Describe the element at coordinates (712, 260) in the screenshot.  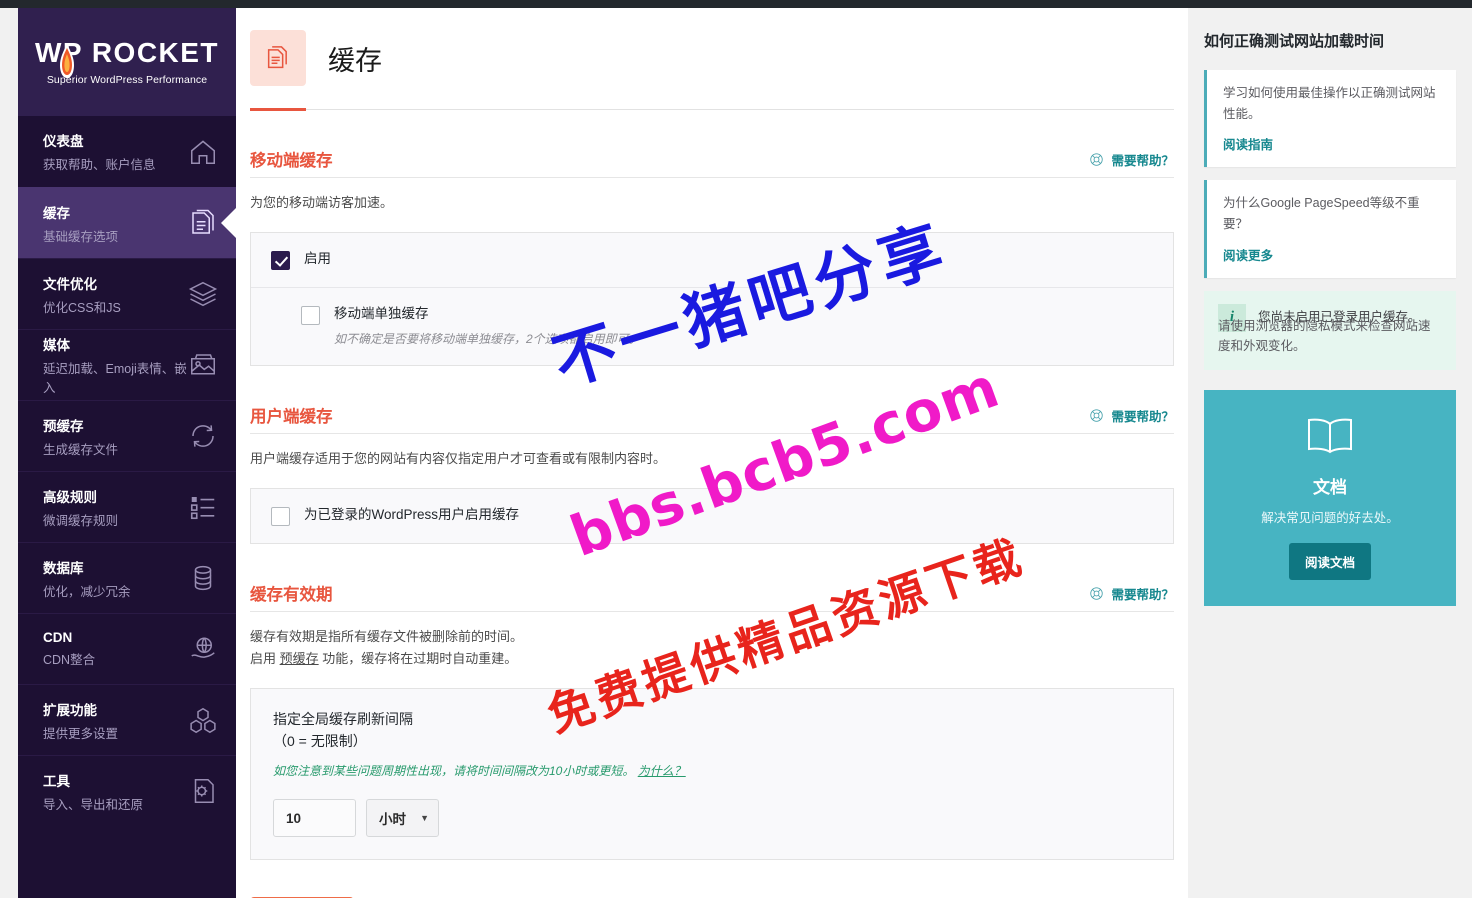
I see `mobile-enable-row: 启用` at that location.